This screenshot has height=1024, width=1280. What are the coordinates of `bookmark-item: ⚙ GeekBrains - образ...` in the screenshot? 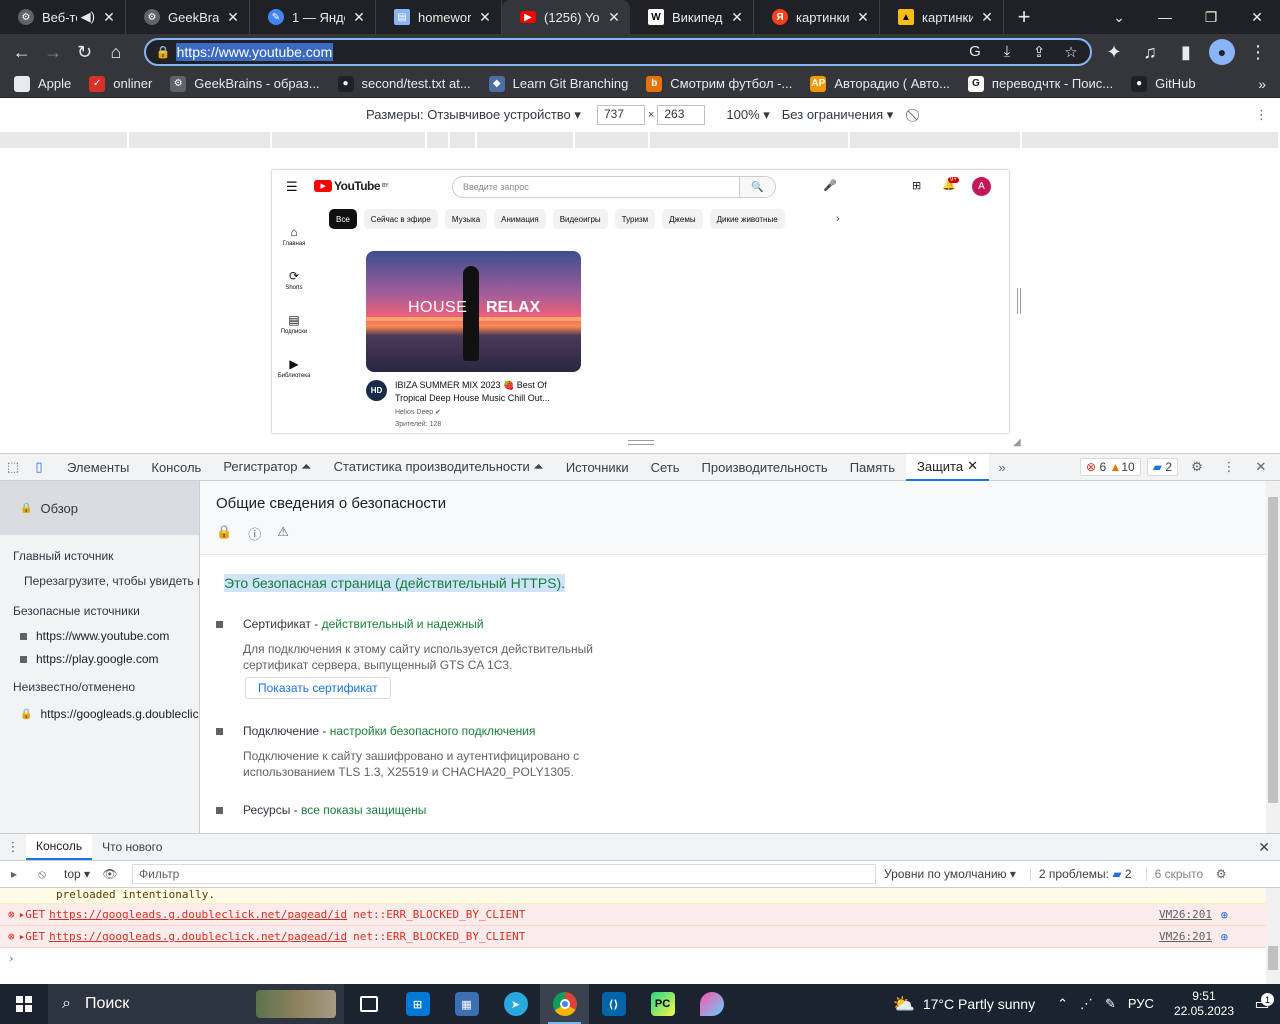 It's located at (245, 83).